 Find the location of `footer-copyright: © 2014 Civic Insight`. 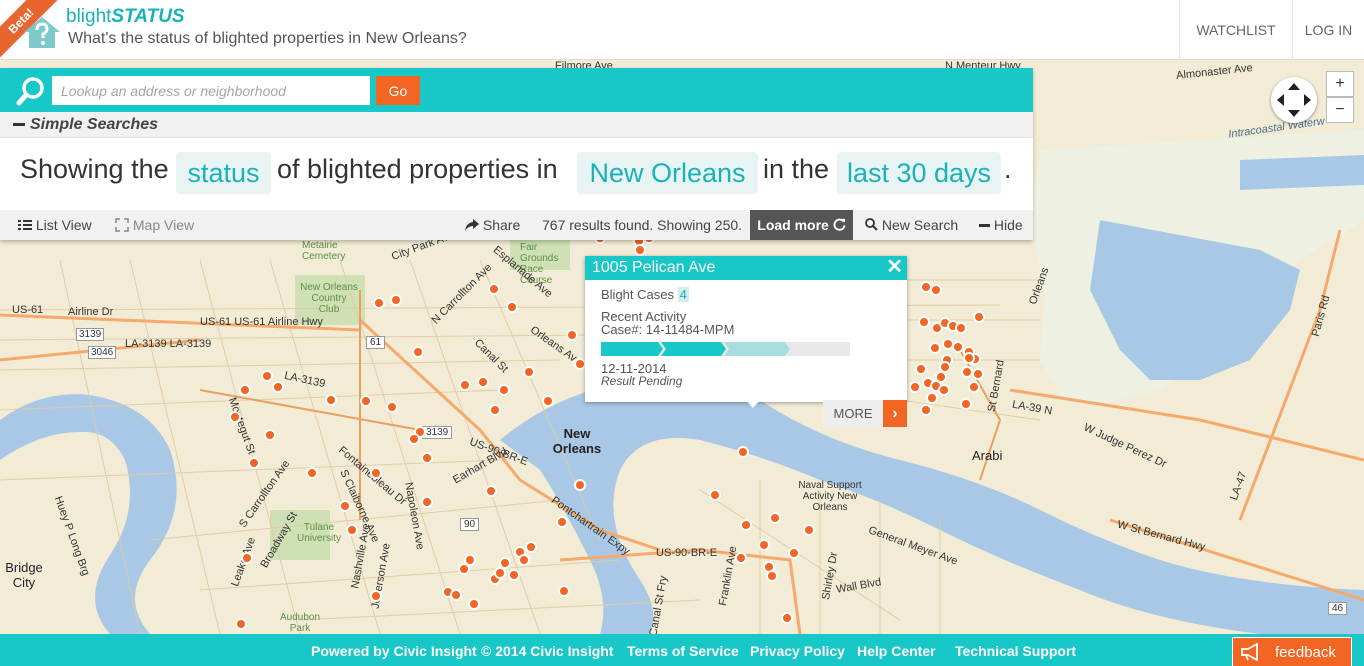

footer-copyright: © 2014 Civic Insight is located at coordinates (547, 651).